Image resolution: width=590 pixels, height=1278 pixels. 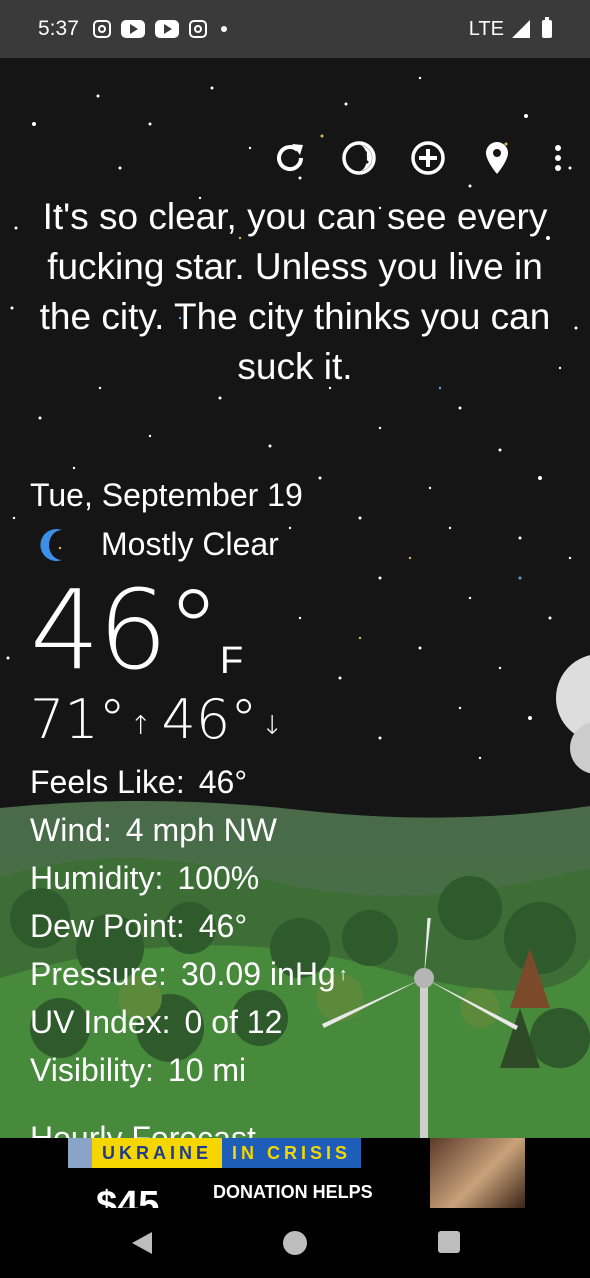 I want to click on add-location-icon, so click(x=428, y=158).